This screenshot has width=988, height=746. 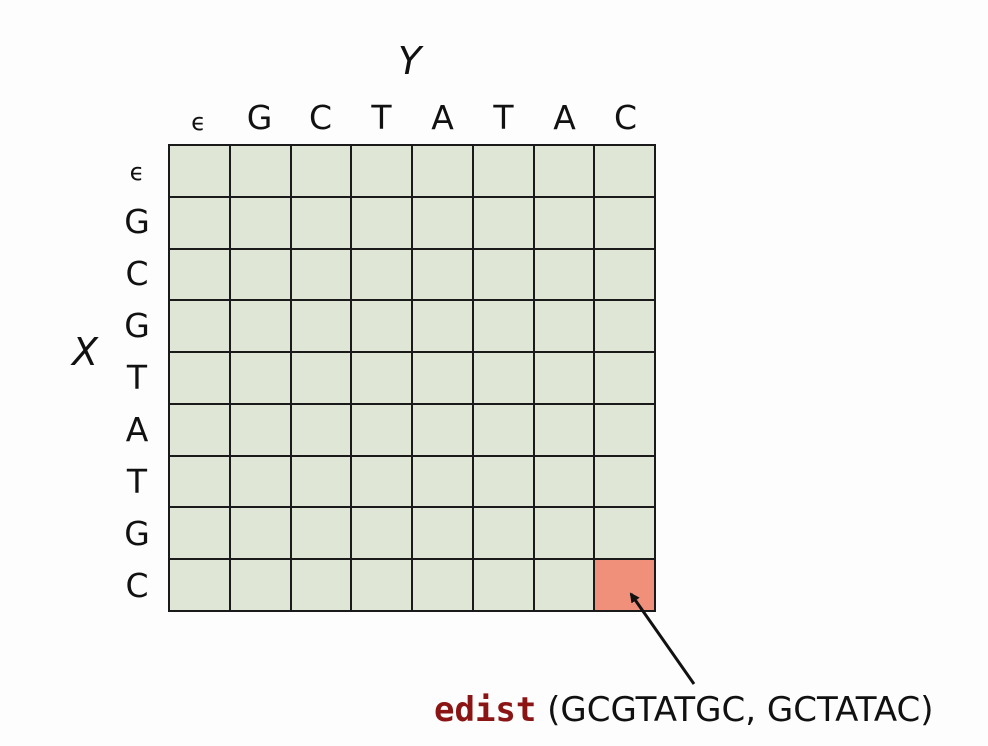 What do you see at coordinates (410, 61) in the screenshot?
I see `y-axis-label: Y` at bounding box center [410, 61].